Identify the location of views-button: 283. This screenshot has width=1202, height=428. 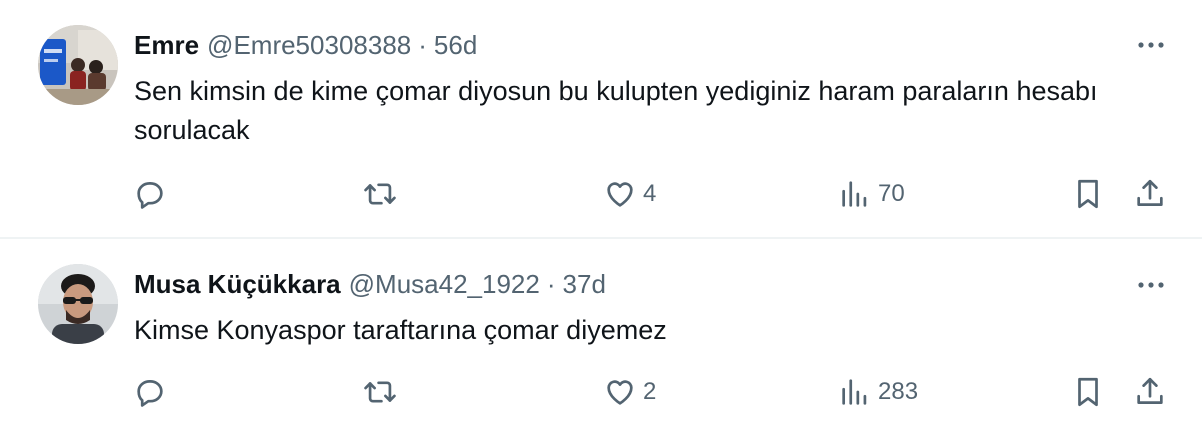
(878, 392).